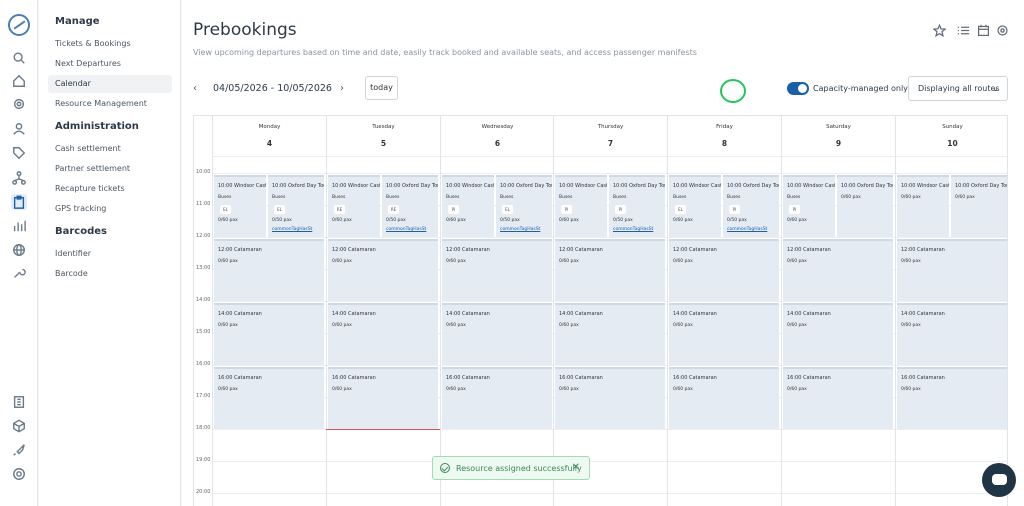  What do you see at coordinates (576, 467) in the screenshot?
I see `close-icon: ✕` at bounding box center [576, 467].